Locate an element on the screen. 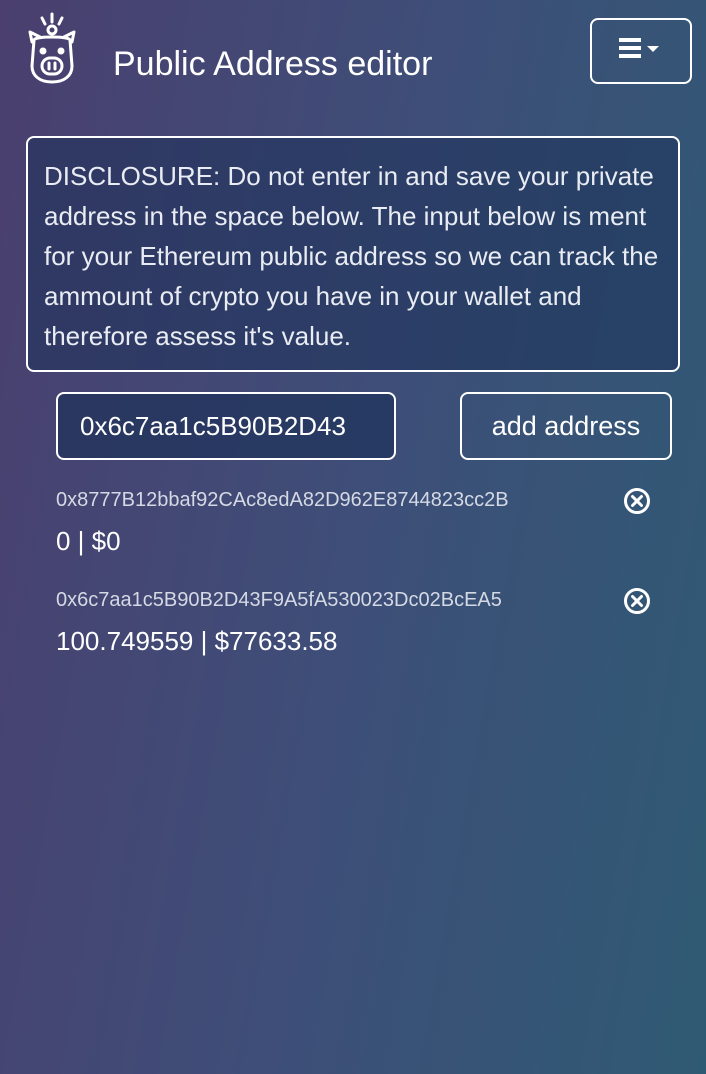 The image size is (706, 1074). wallet-address: 0x8777B12bbaf92CAc8edA82D962E8744823cc2B is located at coordinates (282, 500).